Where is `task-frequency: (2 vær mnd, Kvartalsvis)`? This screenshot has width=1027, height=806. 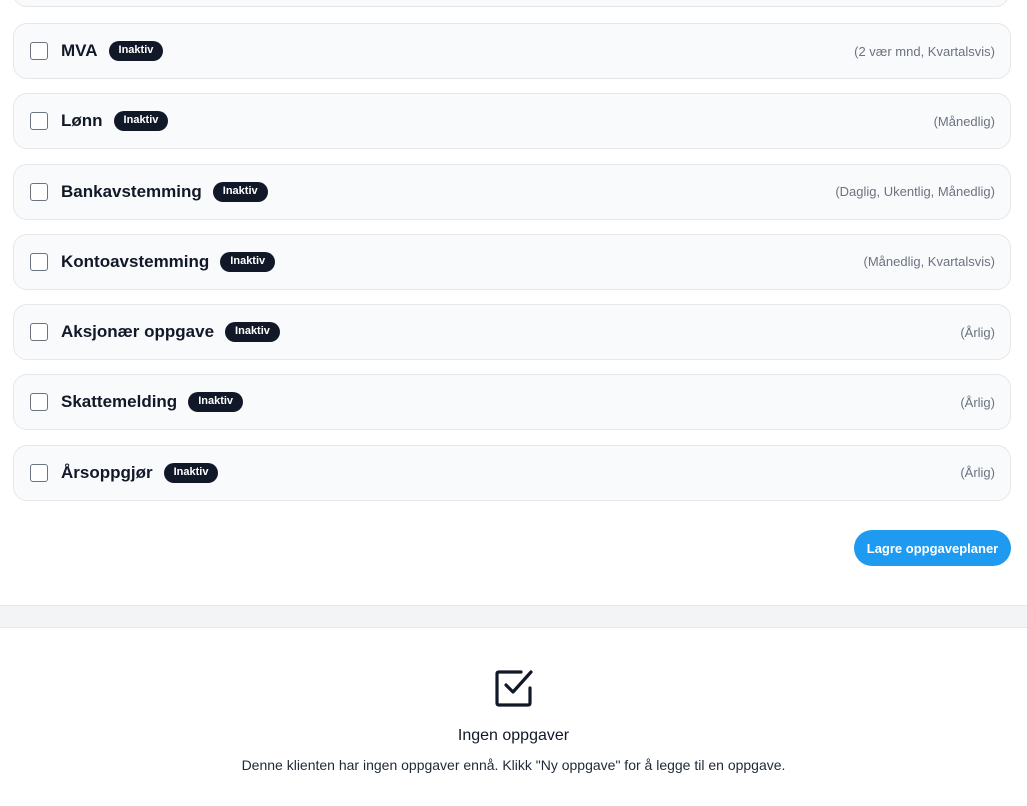
task-frequency: (2 vær mnd, Kvartalsvis) is located at coordinates (924, 51).